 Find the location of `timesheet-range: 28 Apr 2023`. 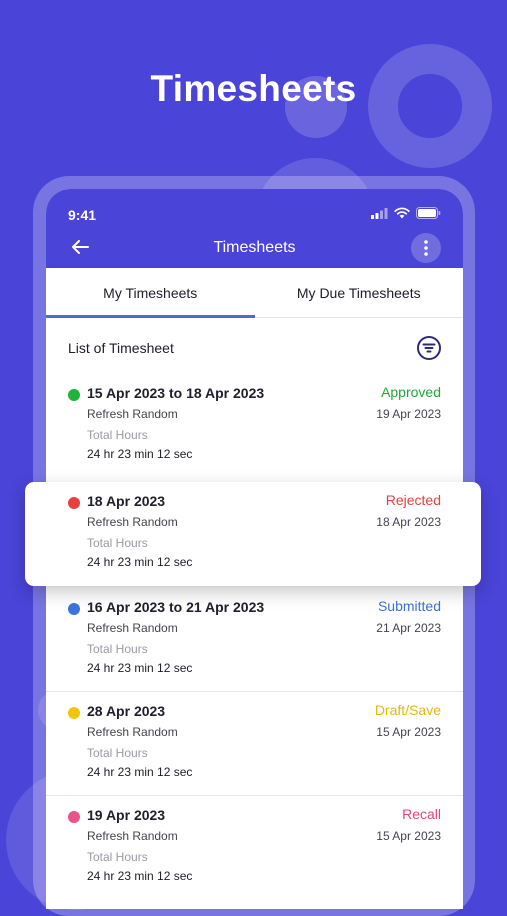

timesheet-range: 28 Apr 2023 is located at coordinates (126, 711).